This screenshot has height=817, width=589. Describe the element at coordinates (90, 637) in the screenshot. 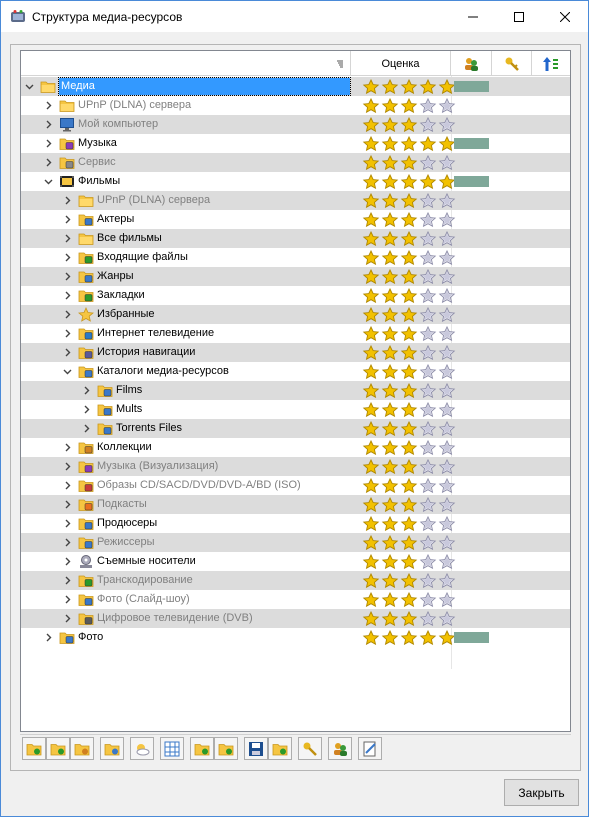

I see `tree-row-label: Фото` at that location.